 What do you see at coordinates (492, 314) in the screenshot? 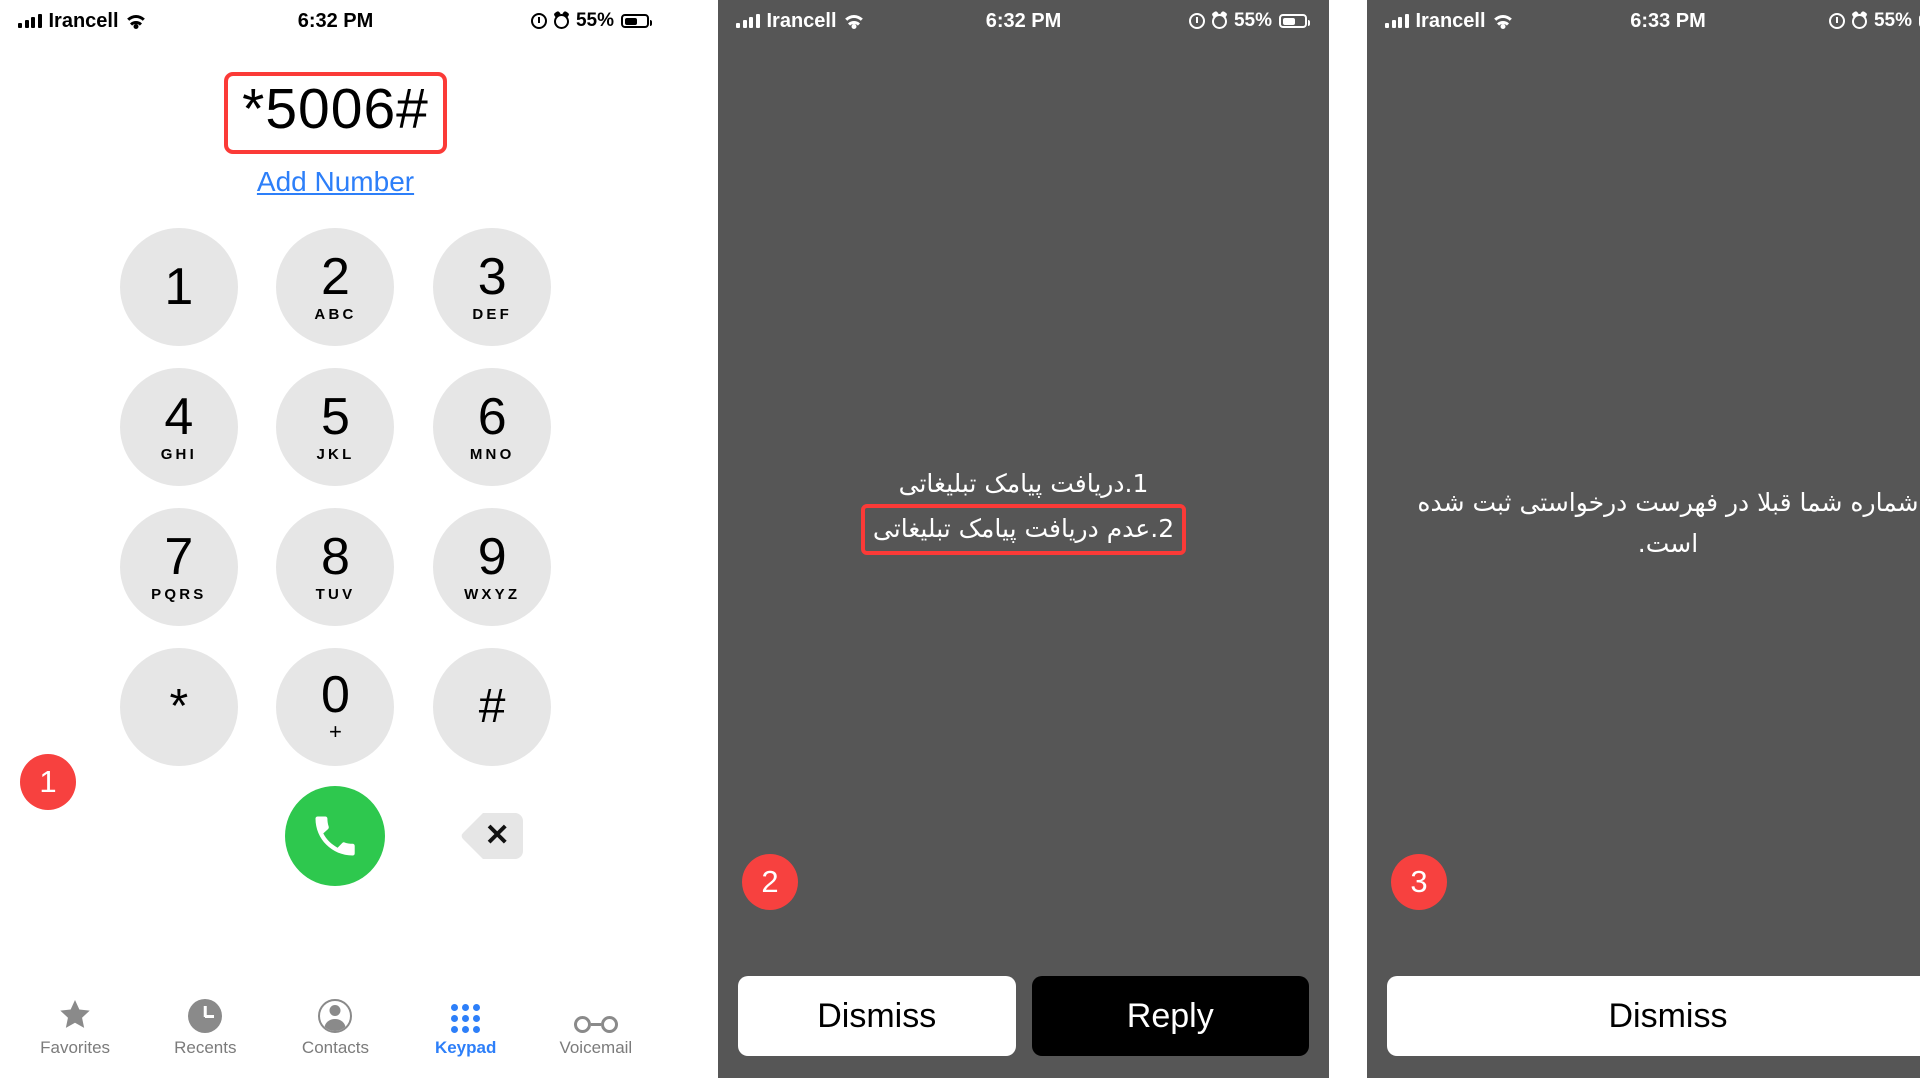
I see `key-letters: DEF` at bounding box center [492, 314].